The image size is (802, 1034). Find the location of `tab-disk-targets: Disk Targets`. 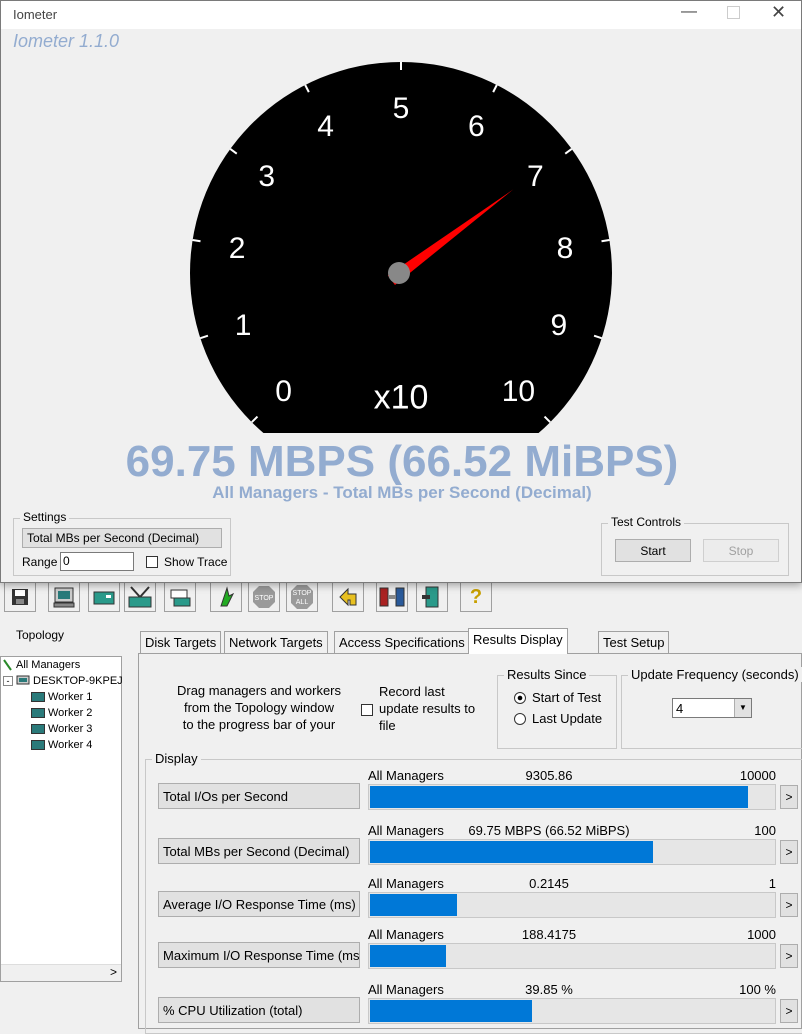

tab-disk-targets: Disk Targets is located at coordinates (181, 642).